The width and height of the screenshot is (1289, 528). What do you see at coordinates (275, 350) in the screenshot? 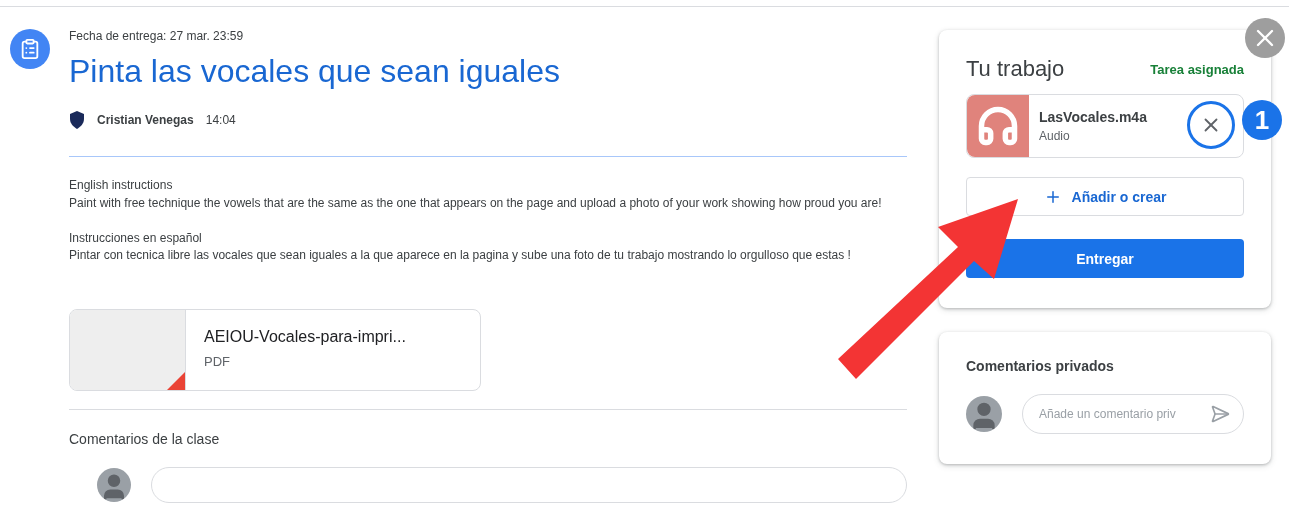
I see `attachment-card: AEIOU-Vocales-para-impri... PDF` at bounding box center [275, 350].